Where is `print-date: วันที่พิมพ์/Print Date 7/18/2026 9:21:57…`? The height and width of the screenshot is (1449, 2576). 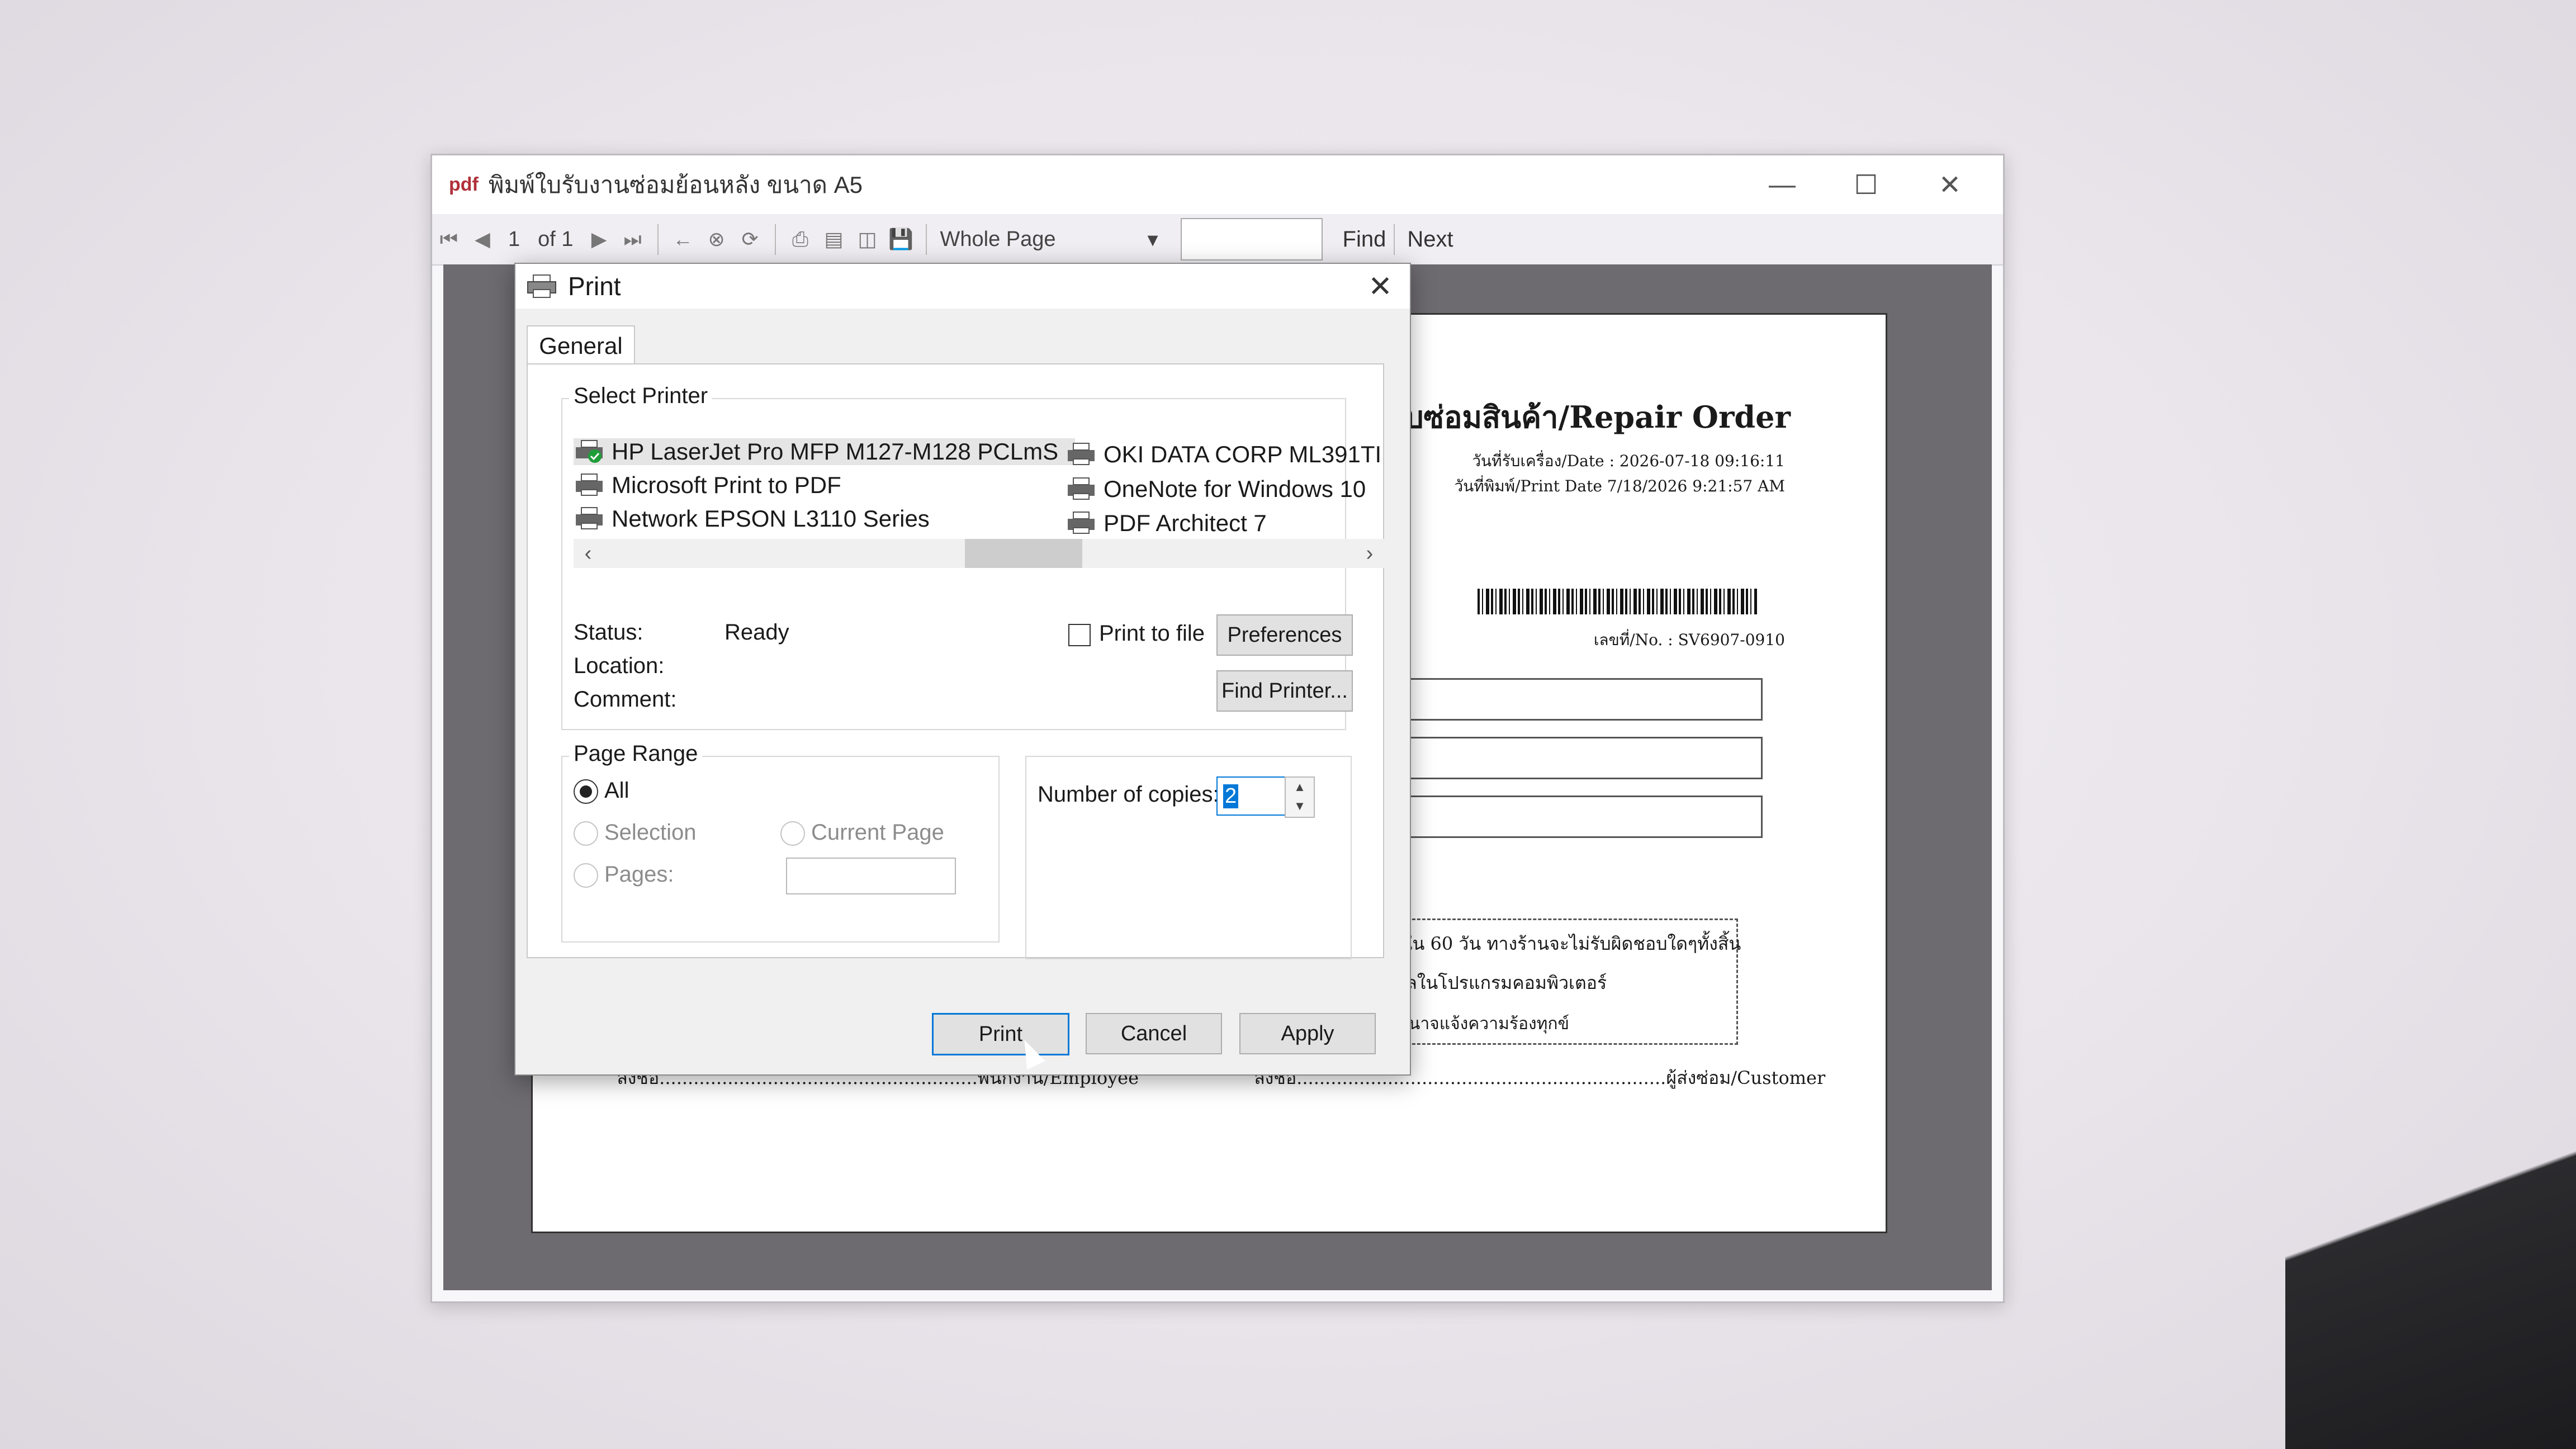
print-date: วันที่พิมพ์/Print Date 7/18/2026 9:21:57… is located at coordinates (1620, 486).